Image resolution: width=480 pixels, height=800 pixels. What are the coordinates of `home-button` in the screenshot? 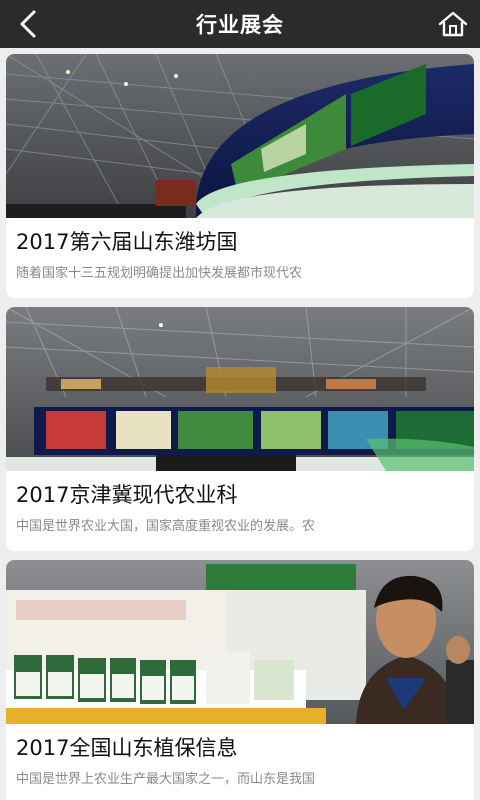 It's located at (453, 24).